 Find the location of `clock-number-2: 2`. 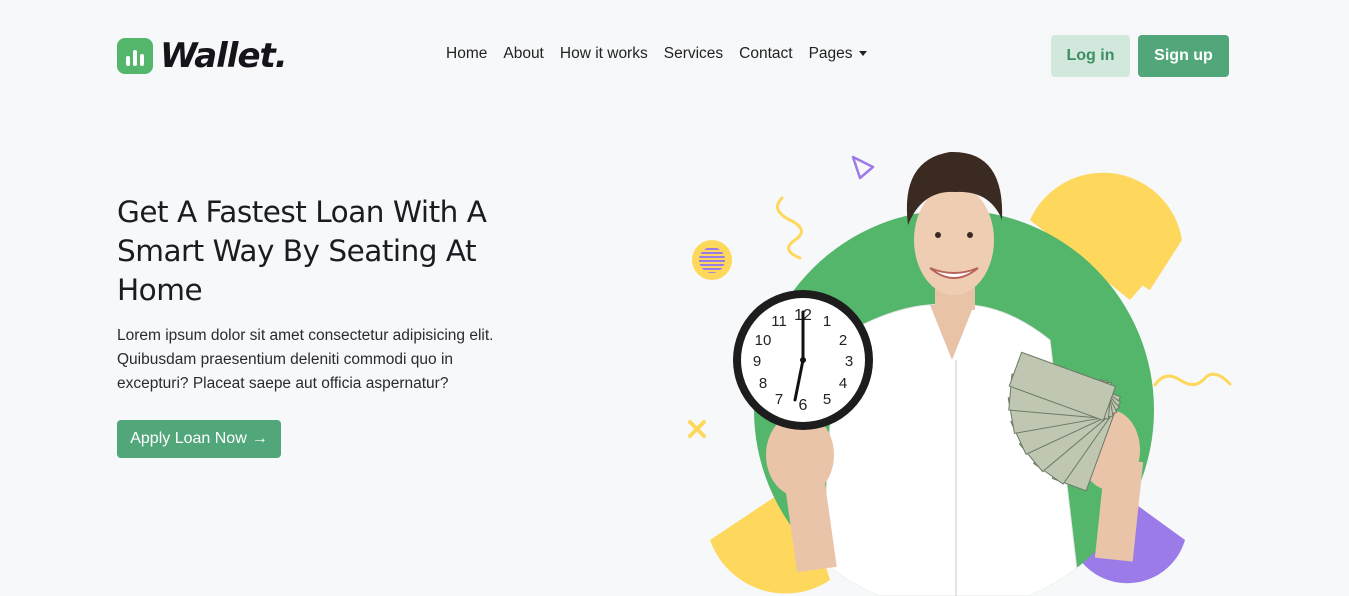

clock-number-2: 2 is located at coordinates (843, 340).